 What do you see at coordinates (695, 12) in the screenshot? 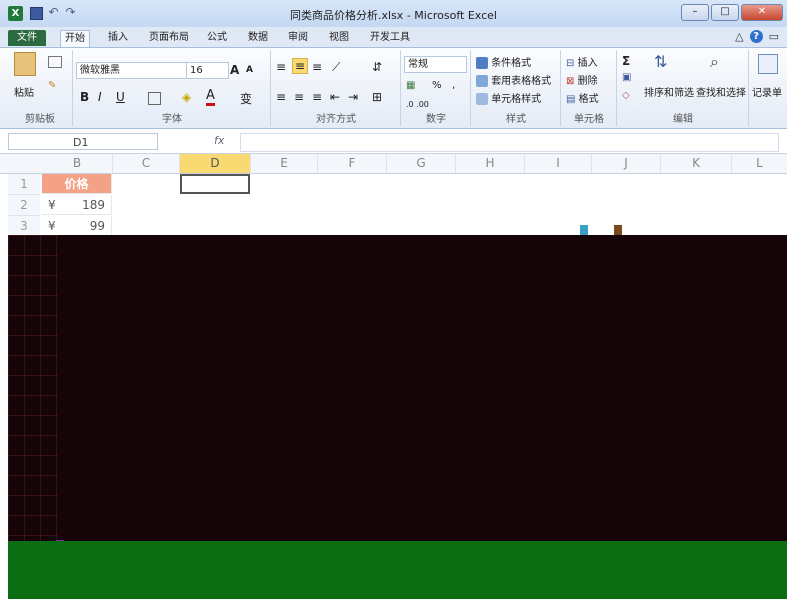
I see `minimize-button: –` at bounding box center [695, 12].